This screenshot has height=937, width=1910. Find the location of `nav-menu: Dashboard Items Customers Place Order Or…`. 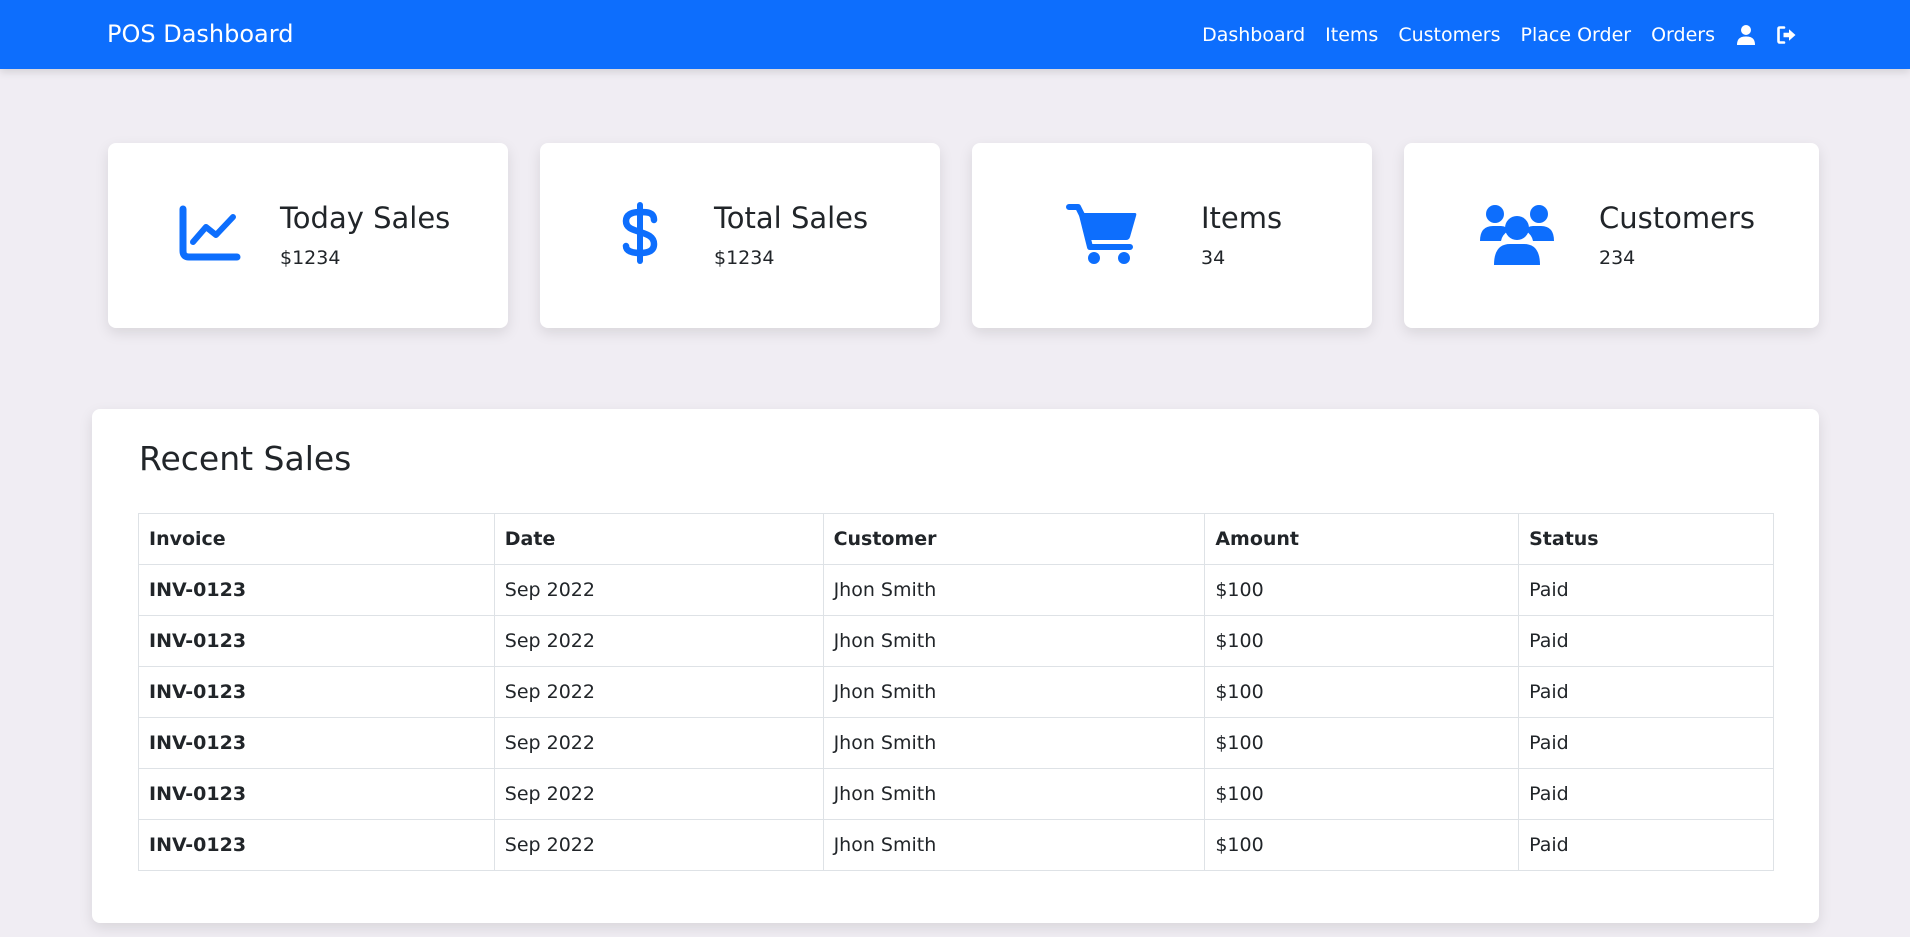

nav-menu: Dashboard Items Customers Place Order Or… is located at coordinates (1499, 34).